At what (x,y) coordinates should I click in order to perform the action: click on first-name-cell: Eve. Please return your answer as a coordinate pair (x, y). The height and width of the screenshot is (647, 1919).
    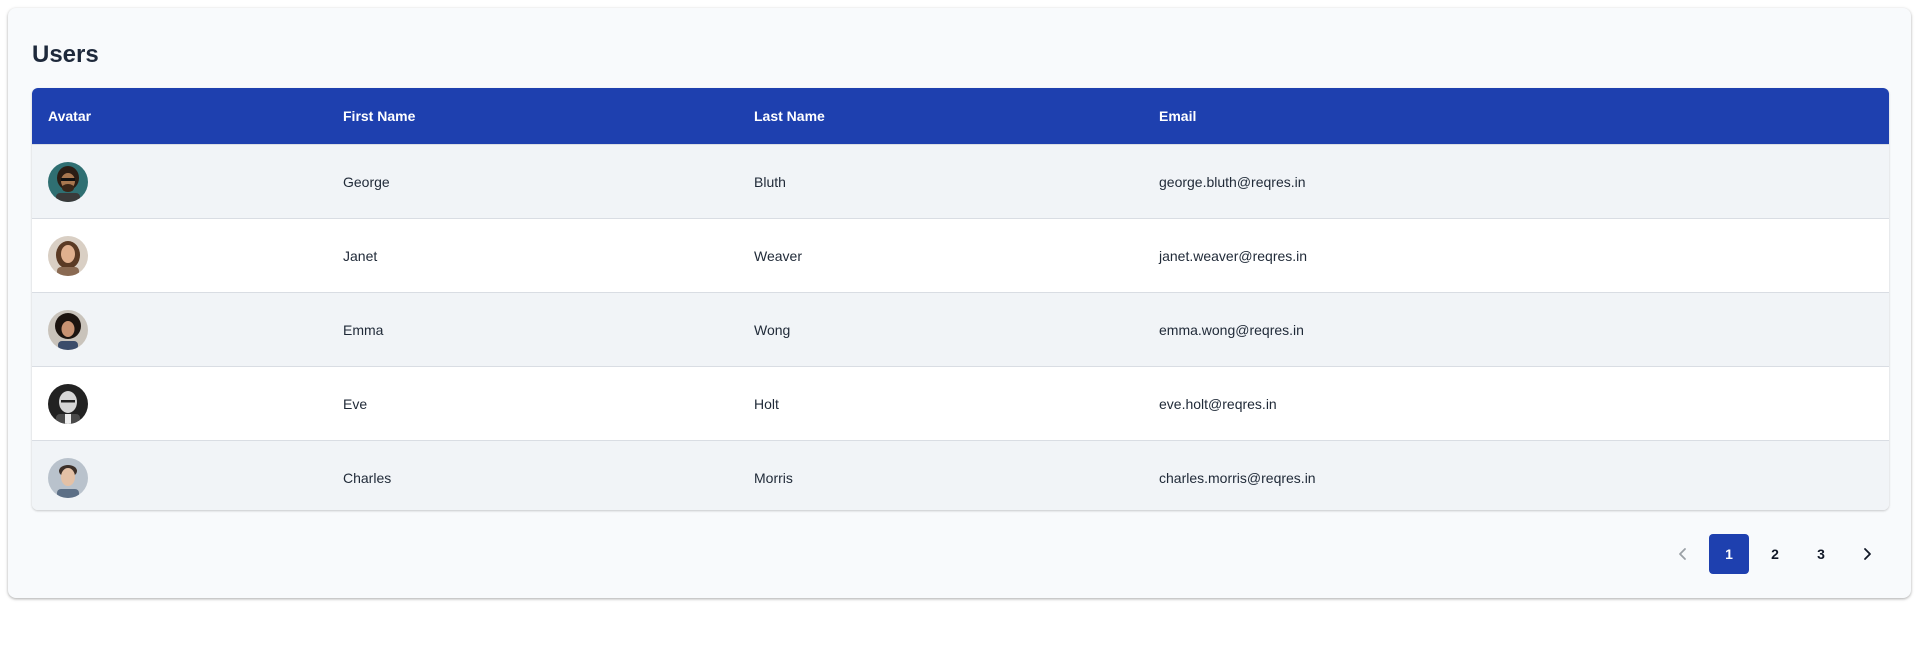
    Looking at the image, I should click on (355, 403).